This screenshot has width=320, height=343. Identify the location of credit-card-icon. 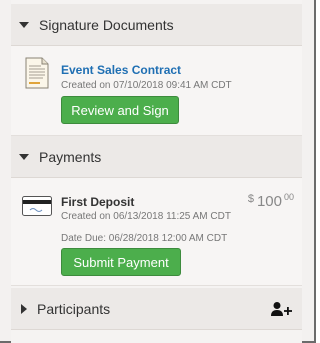
(37, 206).